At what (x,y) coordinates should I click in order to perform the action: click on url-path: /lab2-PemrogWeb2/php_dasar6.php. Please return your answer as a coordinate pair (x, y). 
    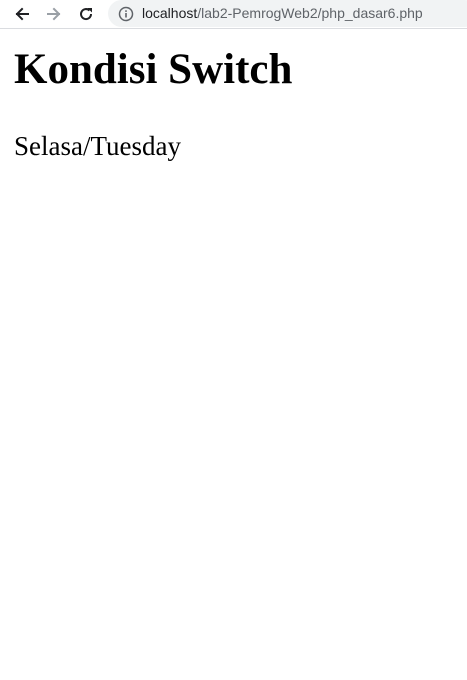
    Looking at the image, I should click on (310, 13).